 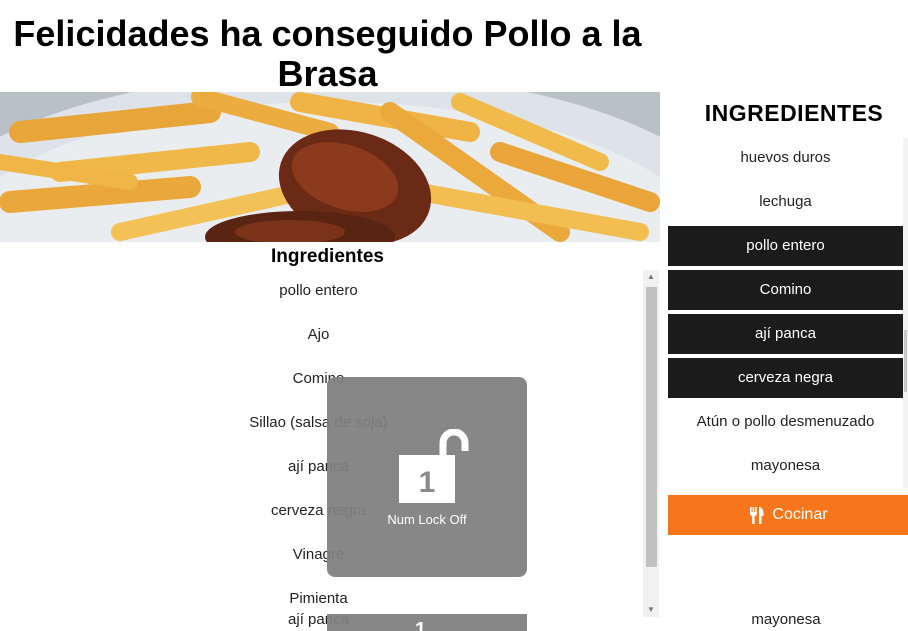 What do you see at coordinates (800, 514) in the screenshot?
I see `cook-button-label: Cocinar` at bounding box center [800, 514].